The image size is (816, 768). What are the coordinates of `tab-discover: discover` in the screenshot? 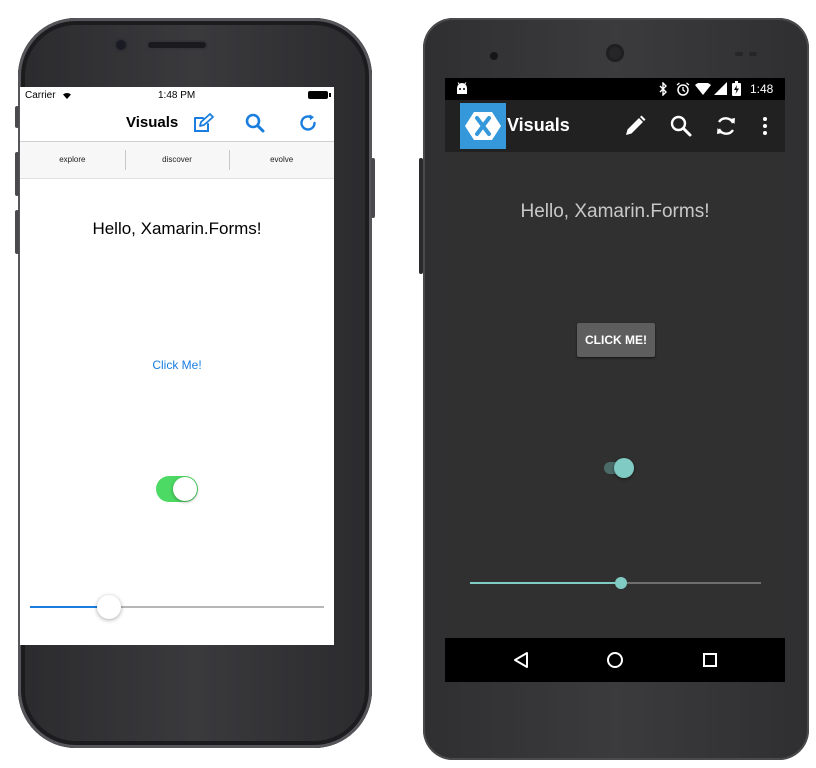 It's located at (177, 160).